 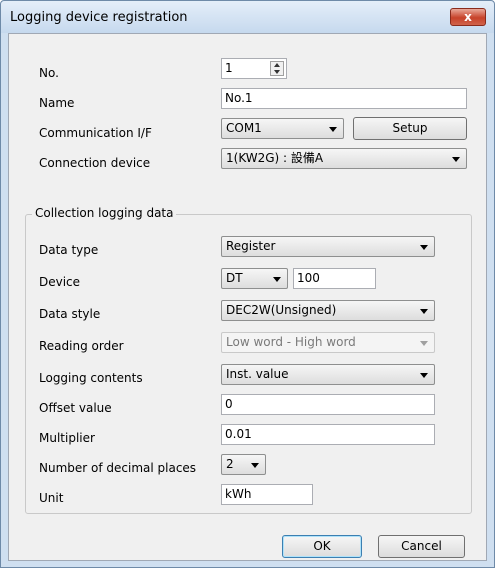 I want to click on offset-value-input: 0, so click(x=328, y=404).